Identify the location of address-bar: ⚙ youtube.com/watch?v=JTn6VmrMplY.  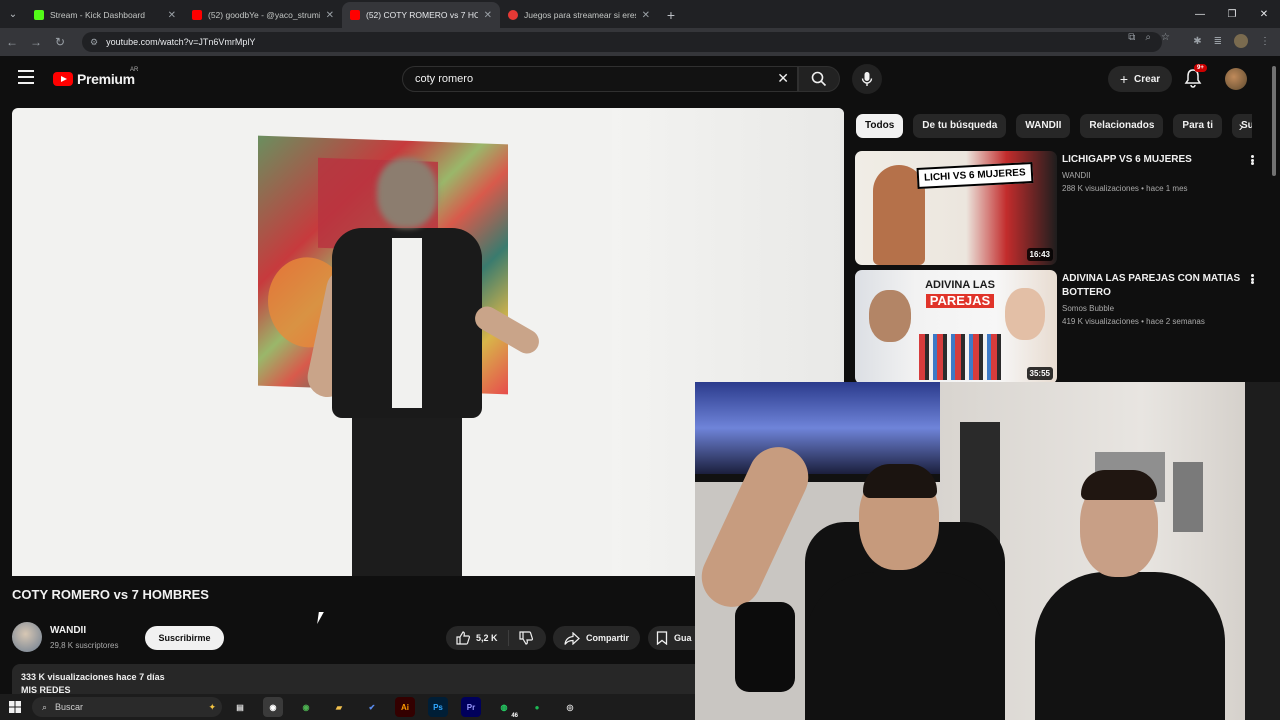
(622, 42).